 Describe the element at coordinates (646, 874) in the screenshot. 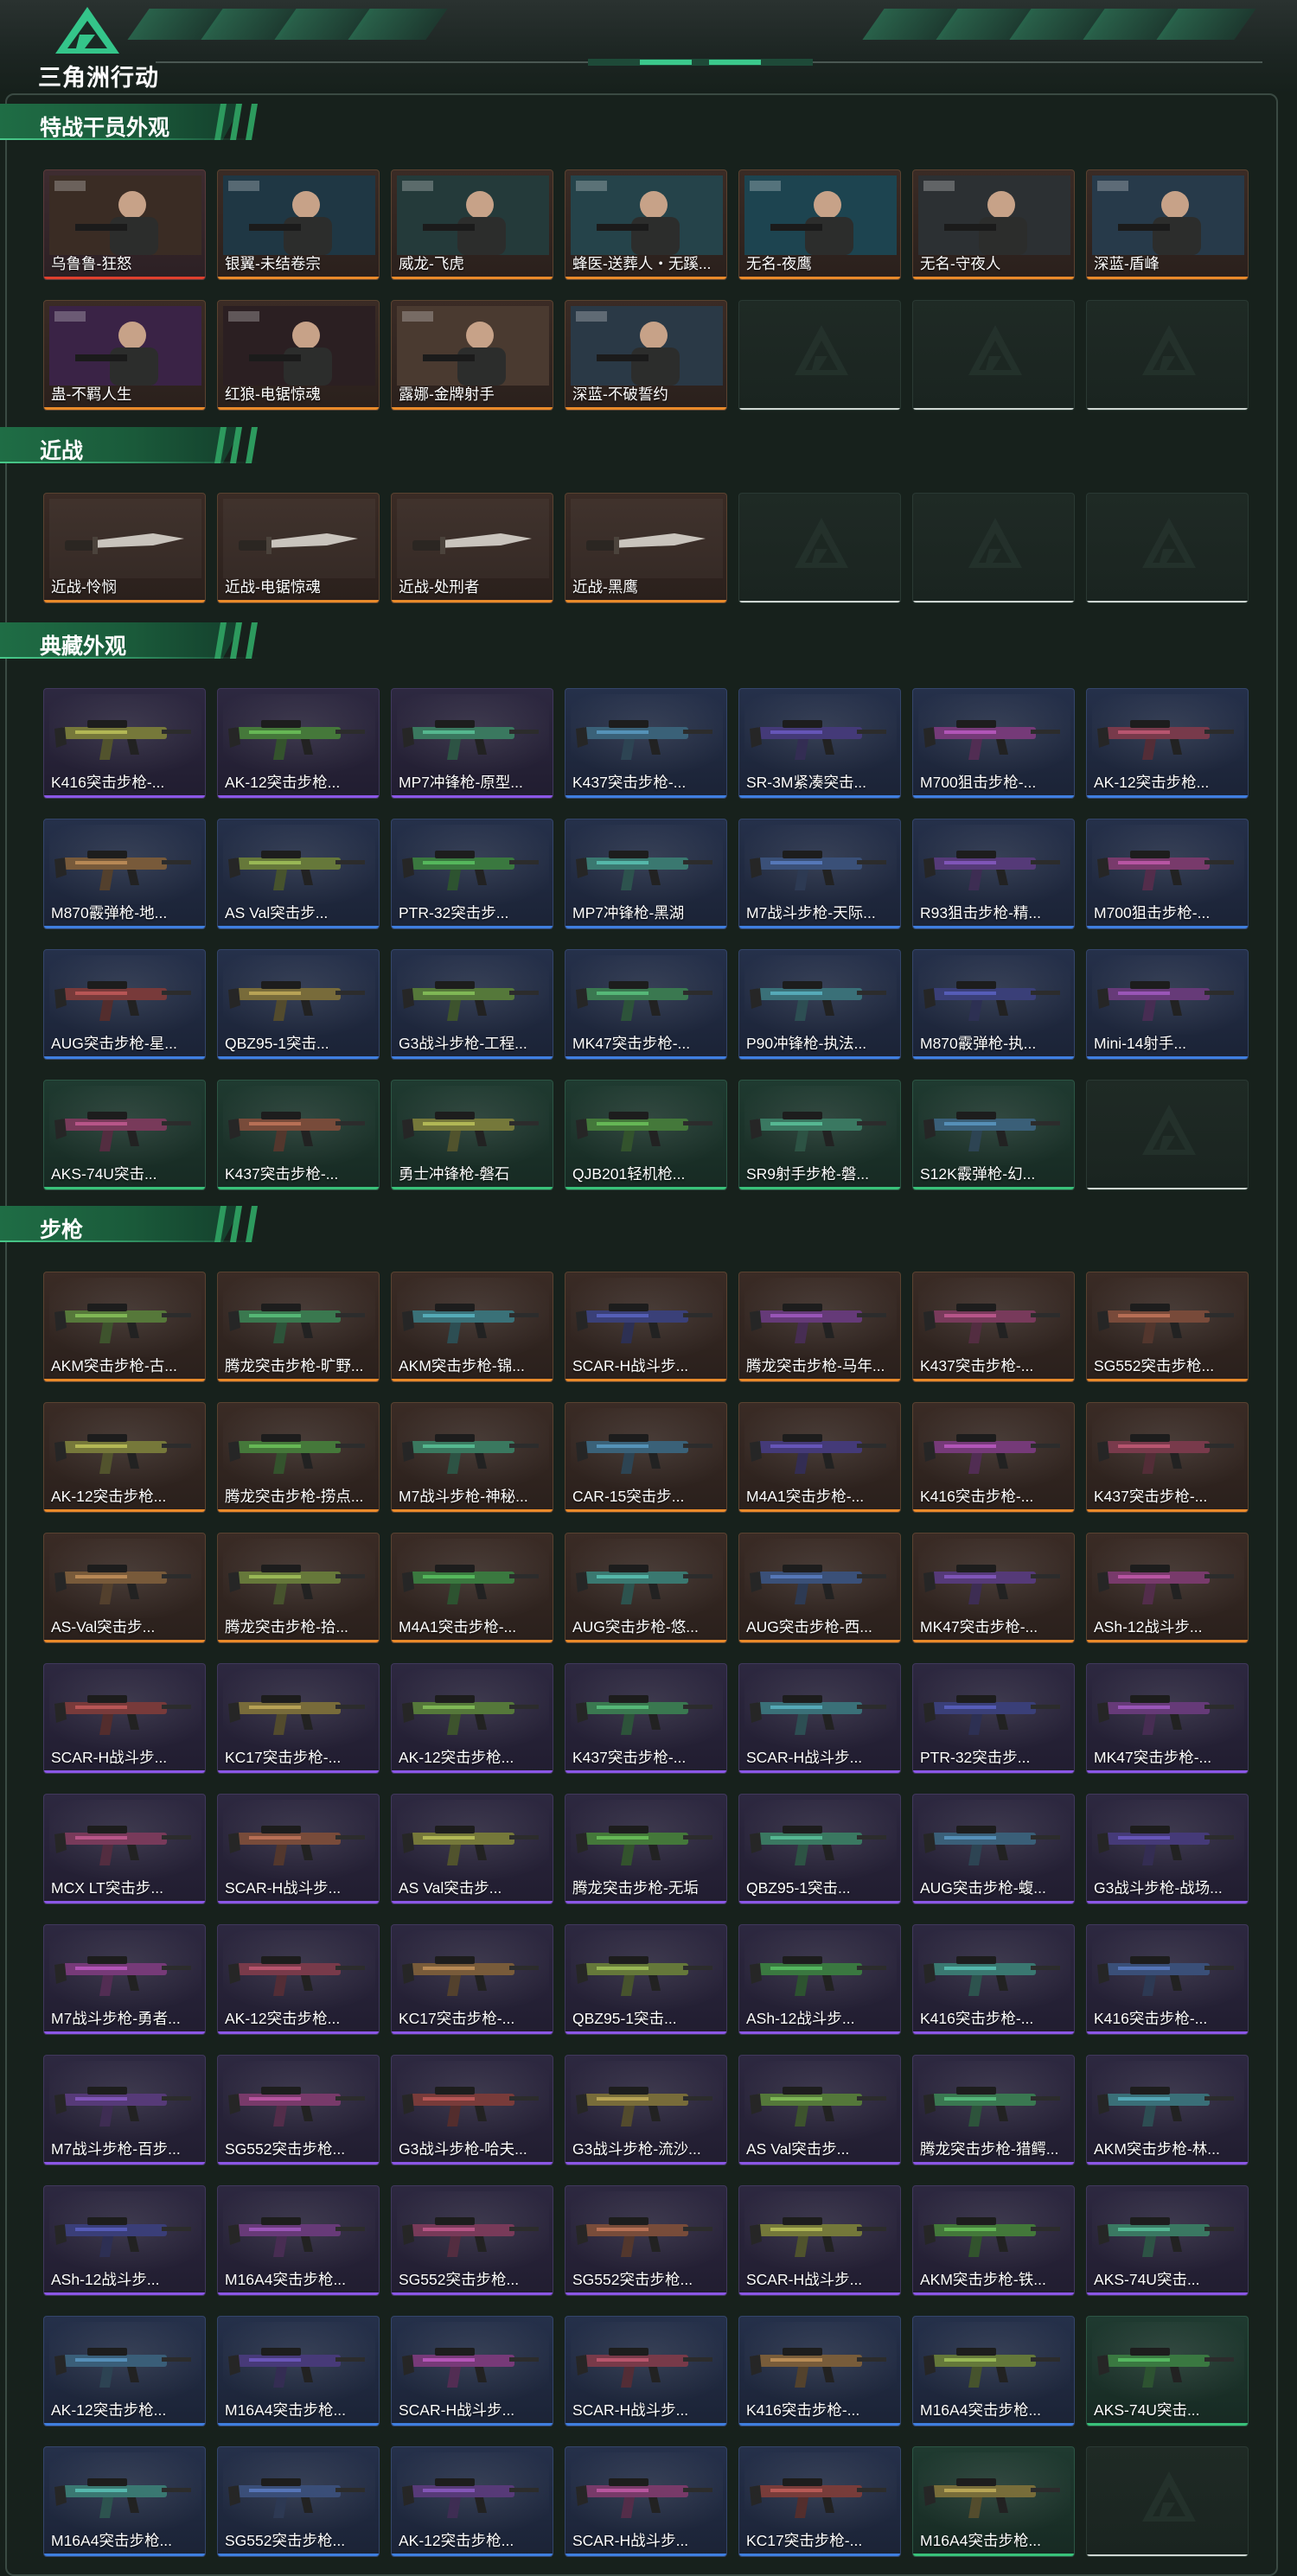

I see `skin-card: MP7冲锋枪-黑湖` at that location.